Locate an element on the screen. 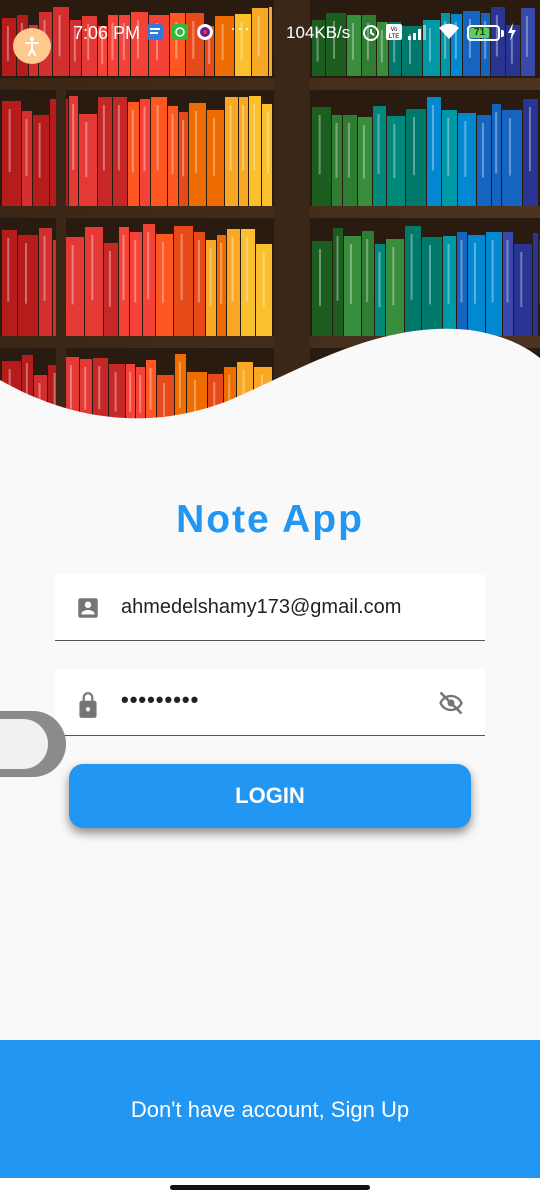 This screenshot has height=1200, width=540. email-value: ahmedelshamy173@gmail.com is located at coordinates (261, 607).